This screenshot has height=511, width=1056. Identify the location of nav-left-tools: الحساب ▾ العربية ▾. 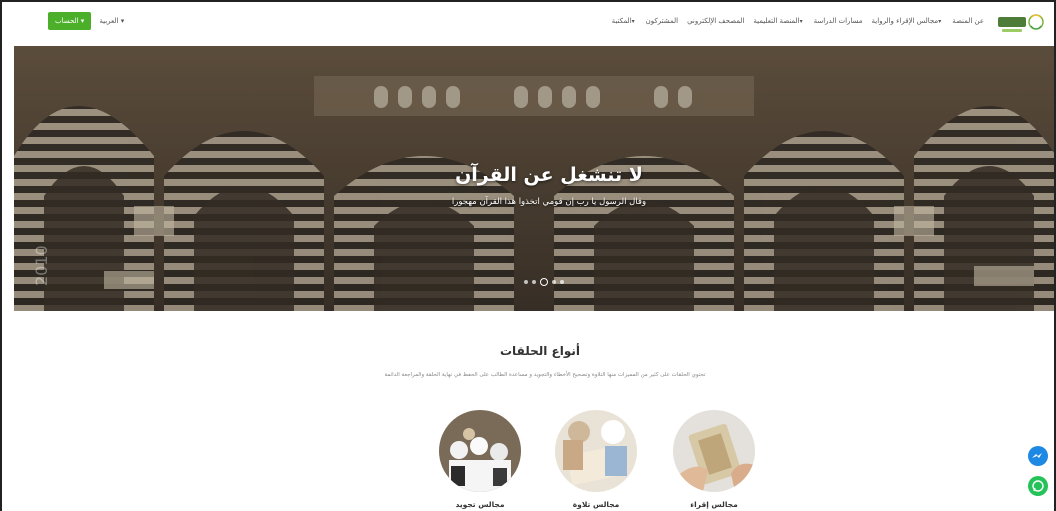
(86, 21).